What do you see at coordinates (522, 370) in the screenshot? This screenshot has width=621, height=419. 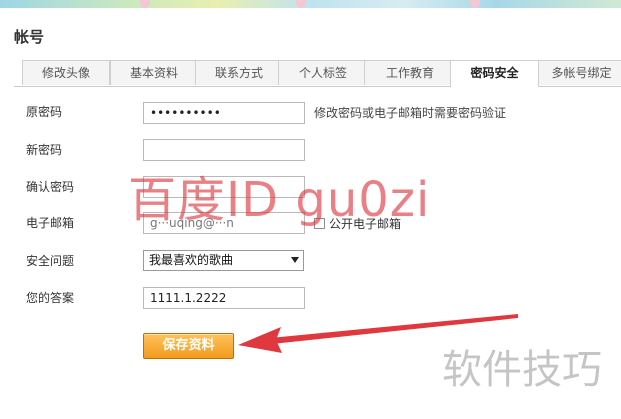 I see `corner-watermark: 软件技巧` at bounding box center [522, 370].